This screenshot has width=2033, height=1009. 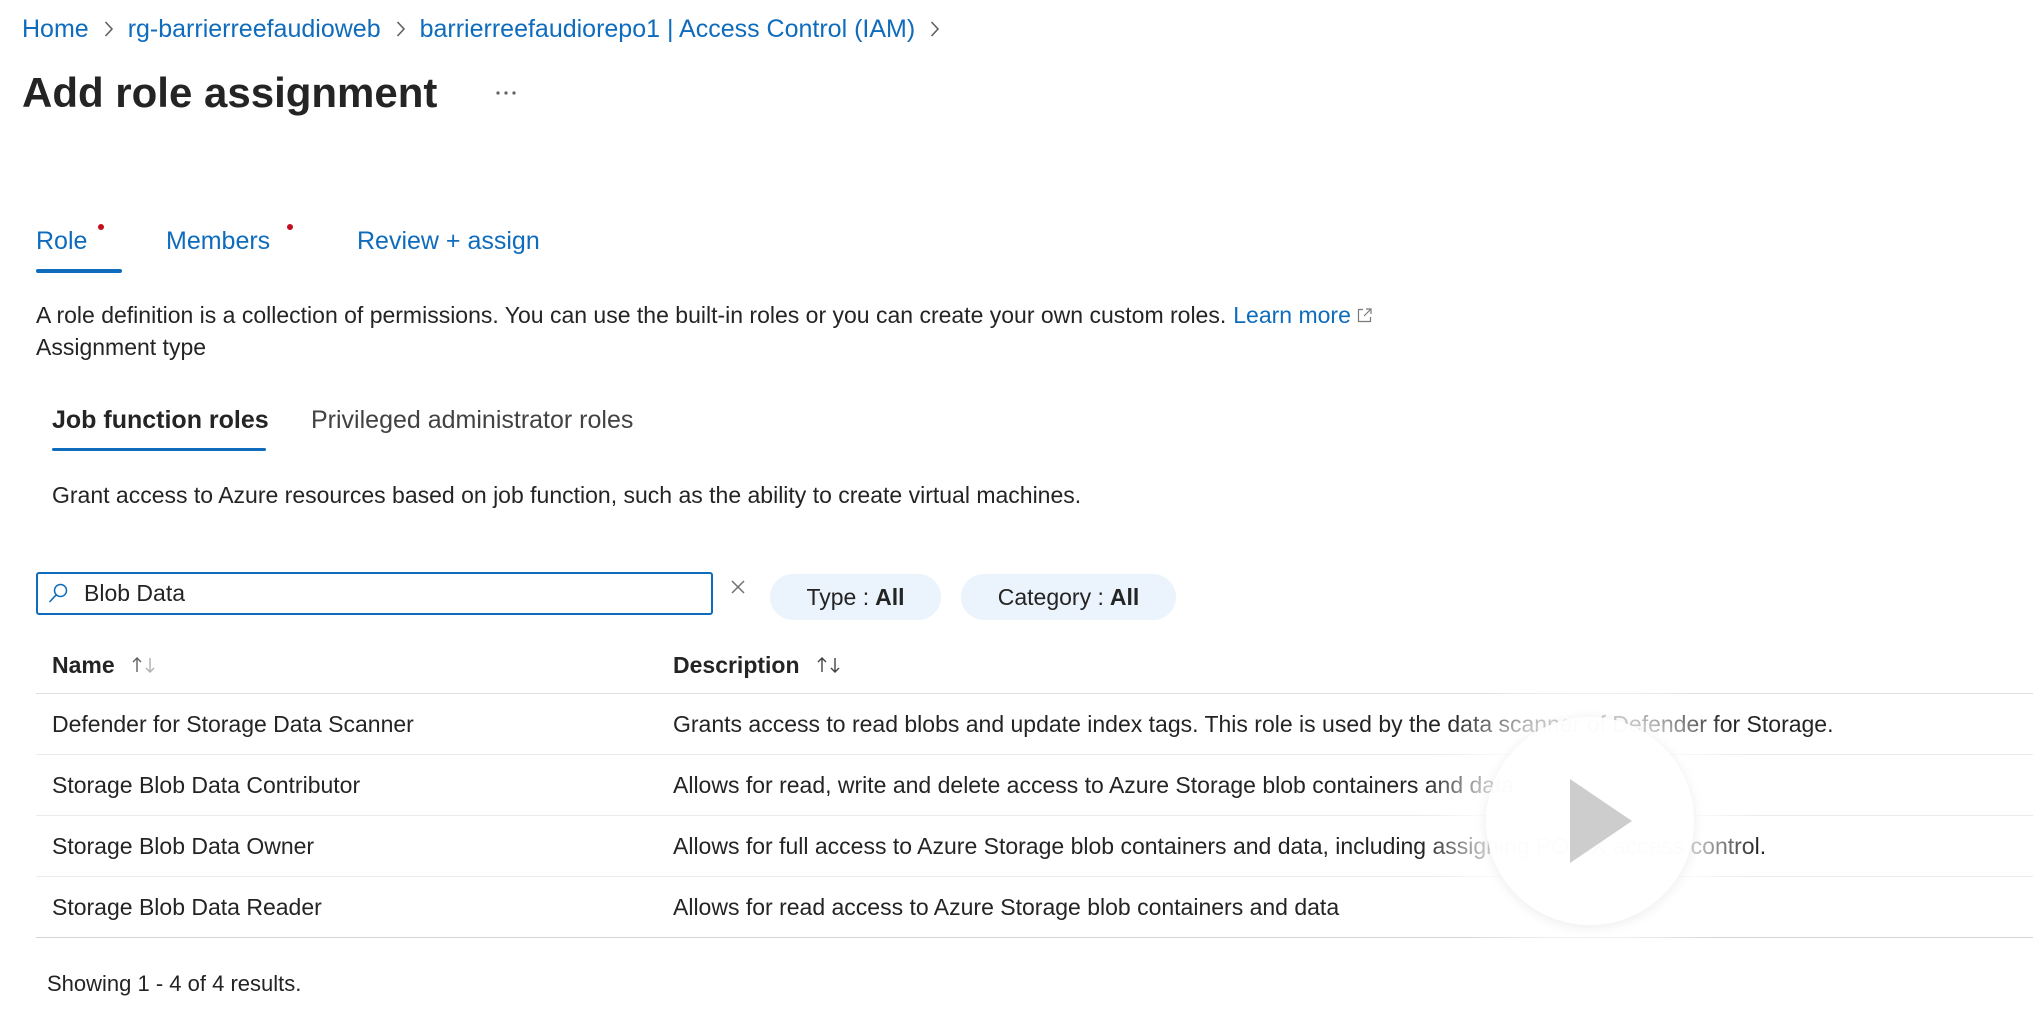 What do you see at coordinates (736, 665) in the screenshot?
I see `column-header-description-label: Description` at bounding box center [736, 665].